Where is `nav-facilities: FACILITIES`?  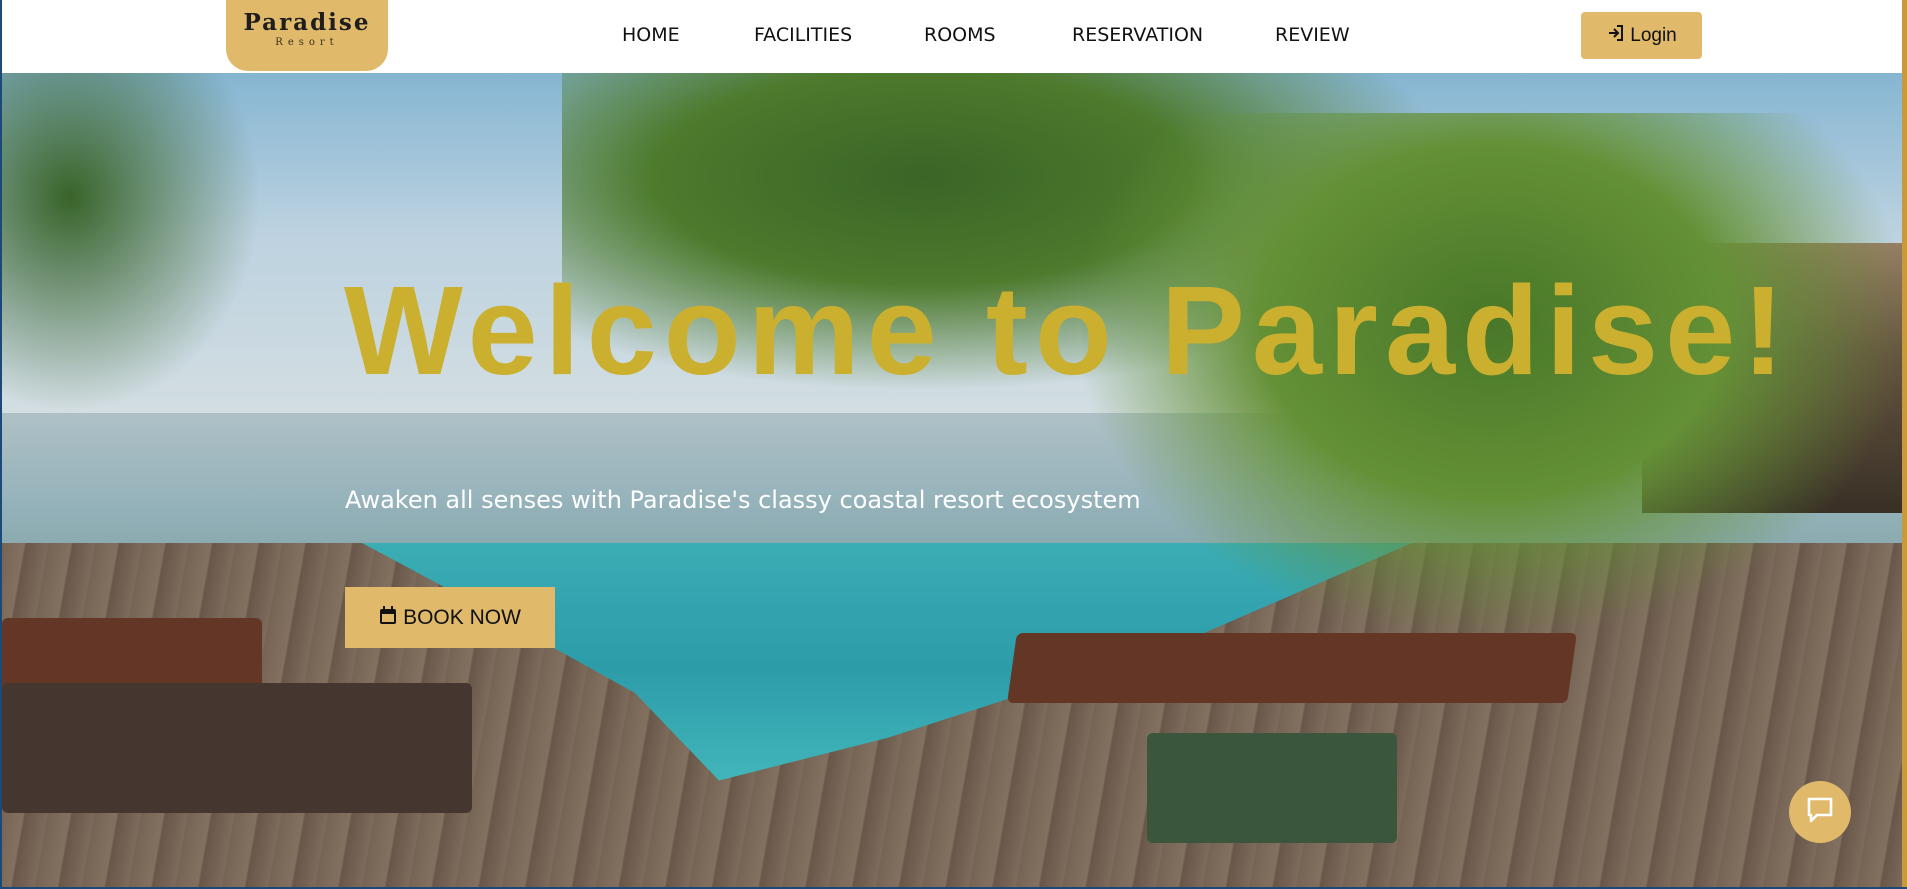 nav-facilities: FACILITIES is located at coordinates (803, 35).